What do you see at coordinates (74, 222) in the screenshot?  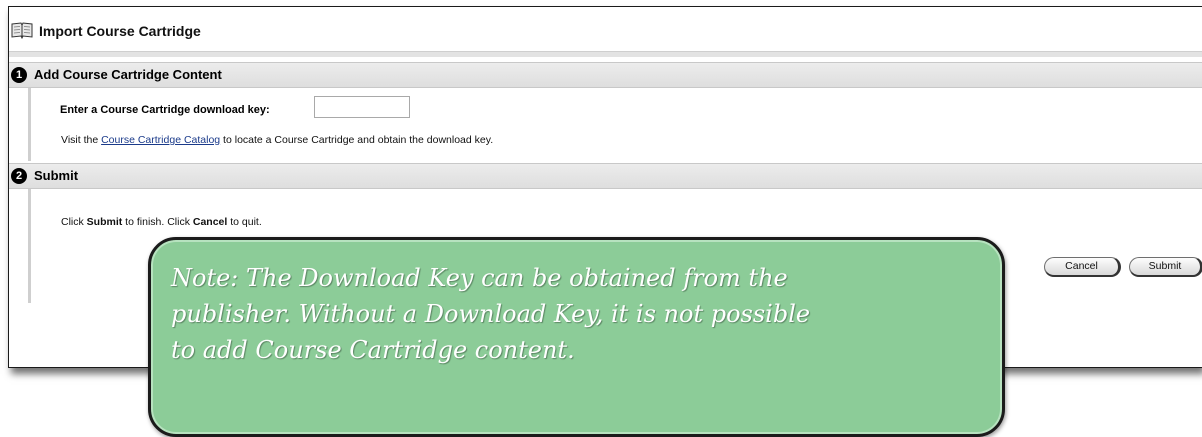 I see `instr-text: Click` at bounding box center [74, 222].